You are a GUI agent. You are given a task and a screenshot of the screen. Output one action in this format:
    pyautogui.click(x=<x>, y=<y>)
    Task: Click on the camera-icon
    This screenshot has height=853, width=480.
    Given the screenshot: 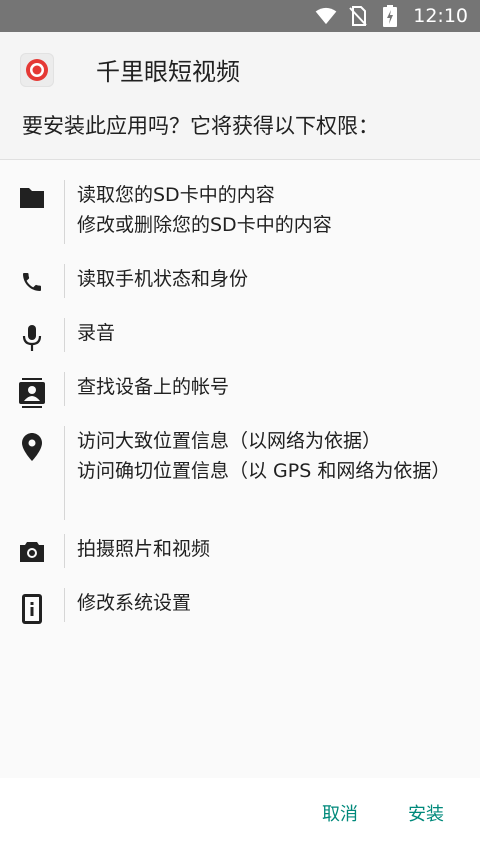 What is the action you would take?
    pyautogui.click(x=32, y=554)
    